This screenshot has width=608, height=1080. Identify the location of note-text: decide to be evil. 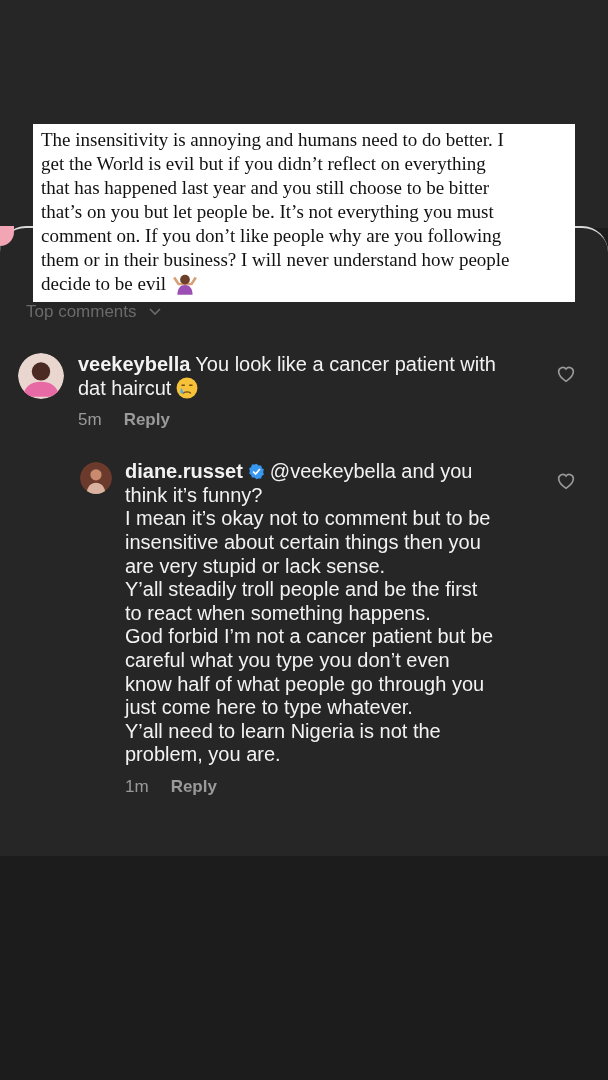
(104, 284).